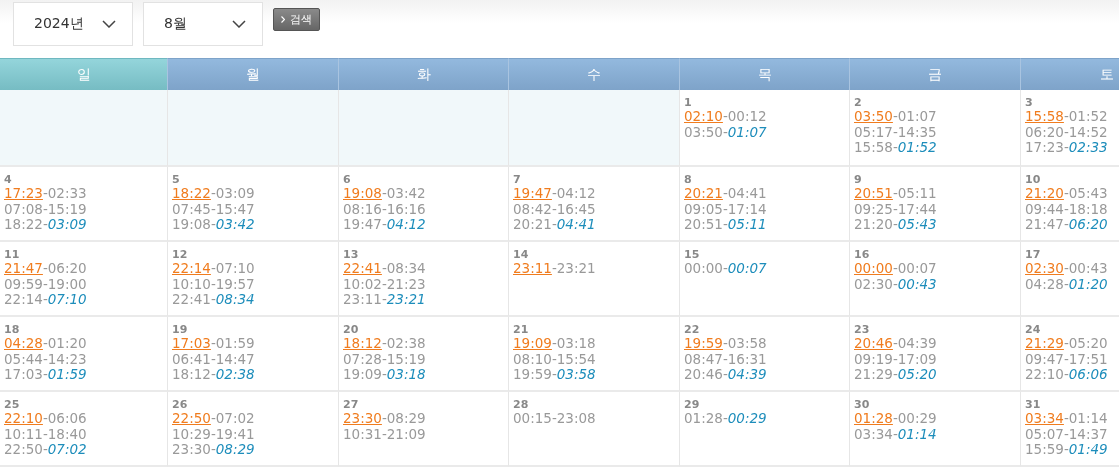 Image resolution: width=1119 pixels, height=468 pixels. I want to click on time-link: 17:23, so click(23, 193).